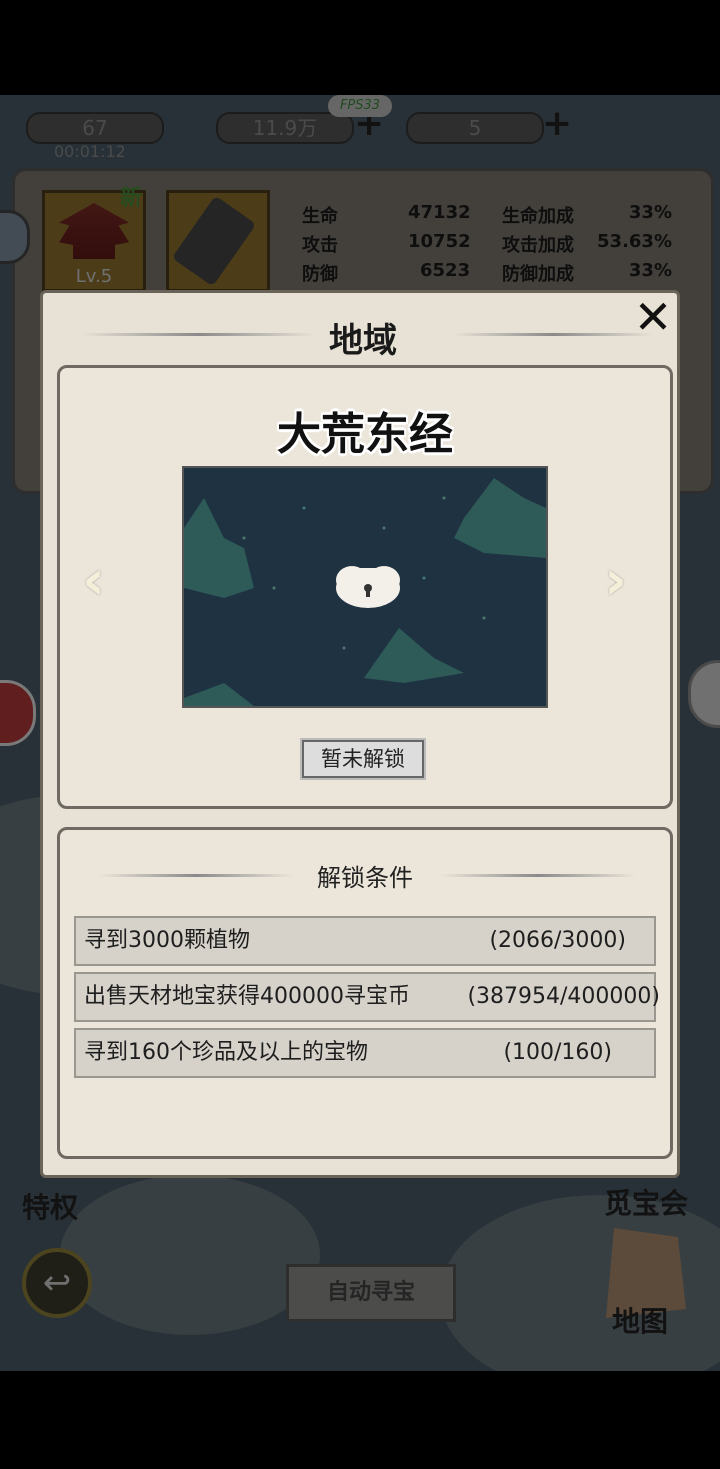  Describe the element at coordinates (247, 996) in the screenshot. I see `condition-text: 出售天材地宝获得400000寻宝币` at that location.